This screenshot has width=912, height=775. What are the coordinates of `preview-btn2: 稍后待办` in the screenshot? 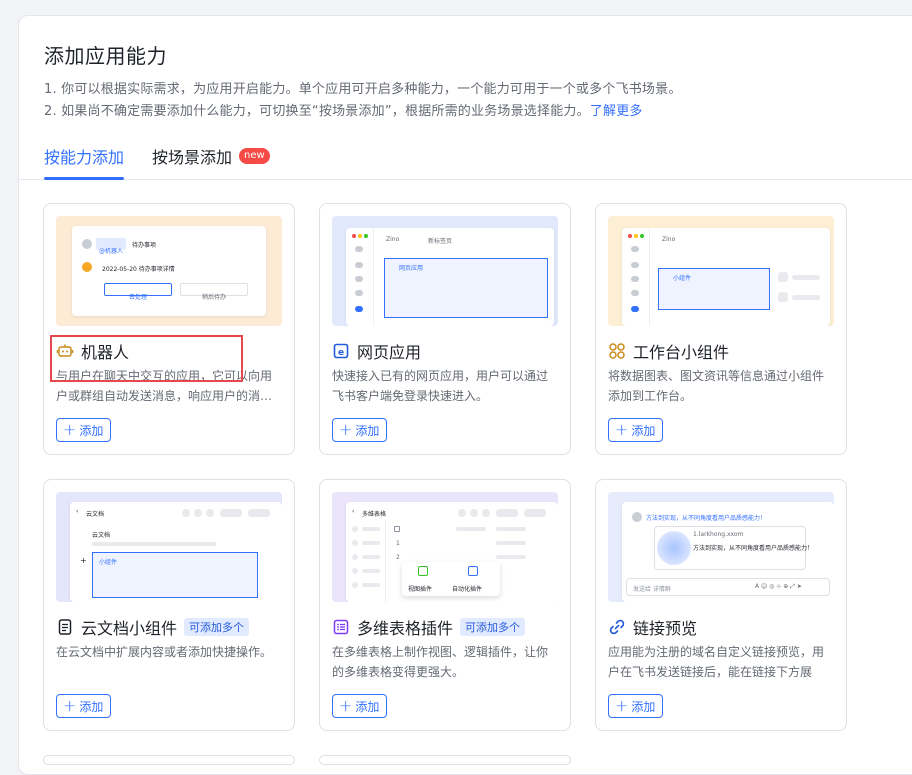 It's located at (213, 297).